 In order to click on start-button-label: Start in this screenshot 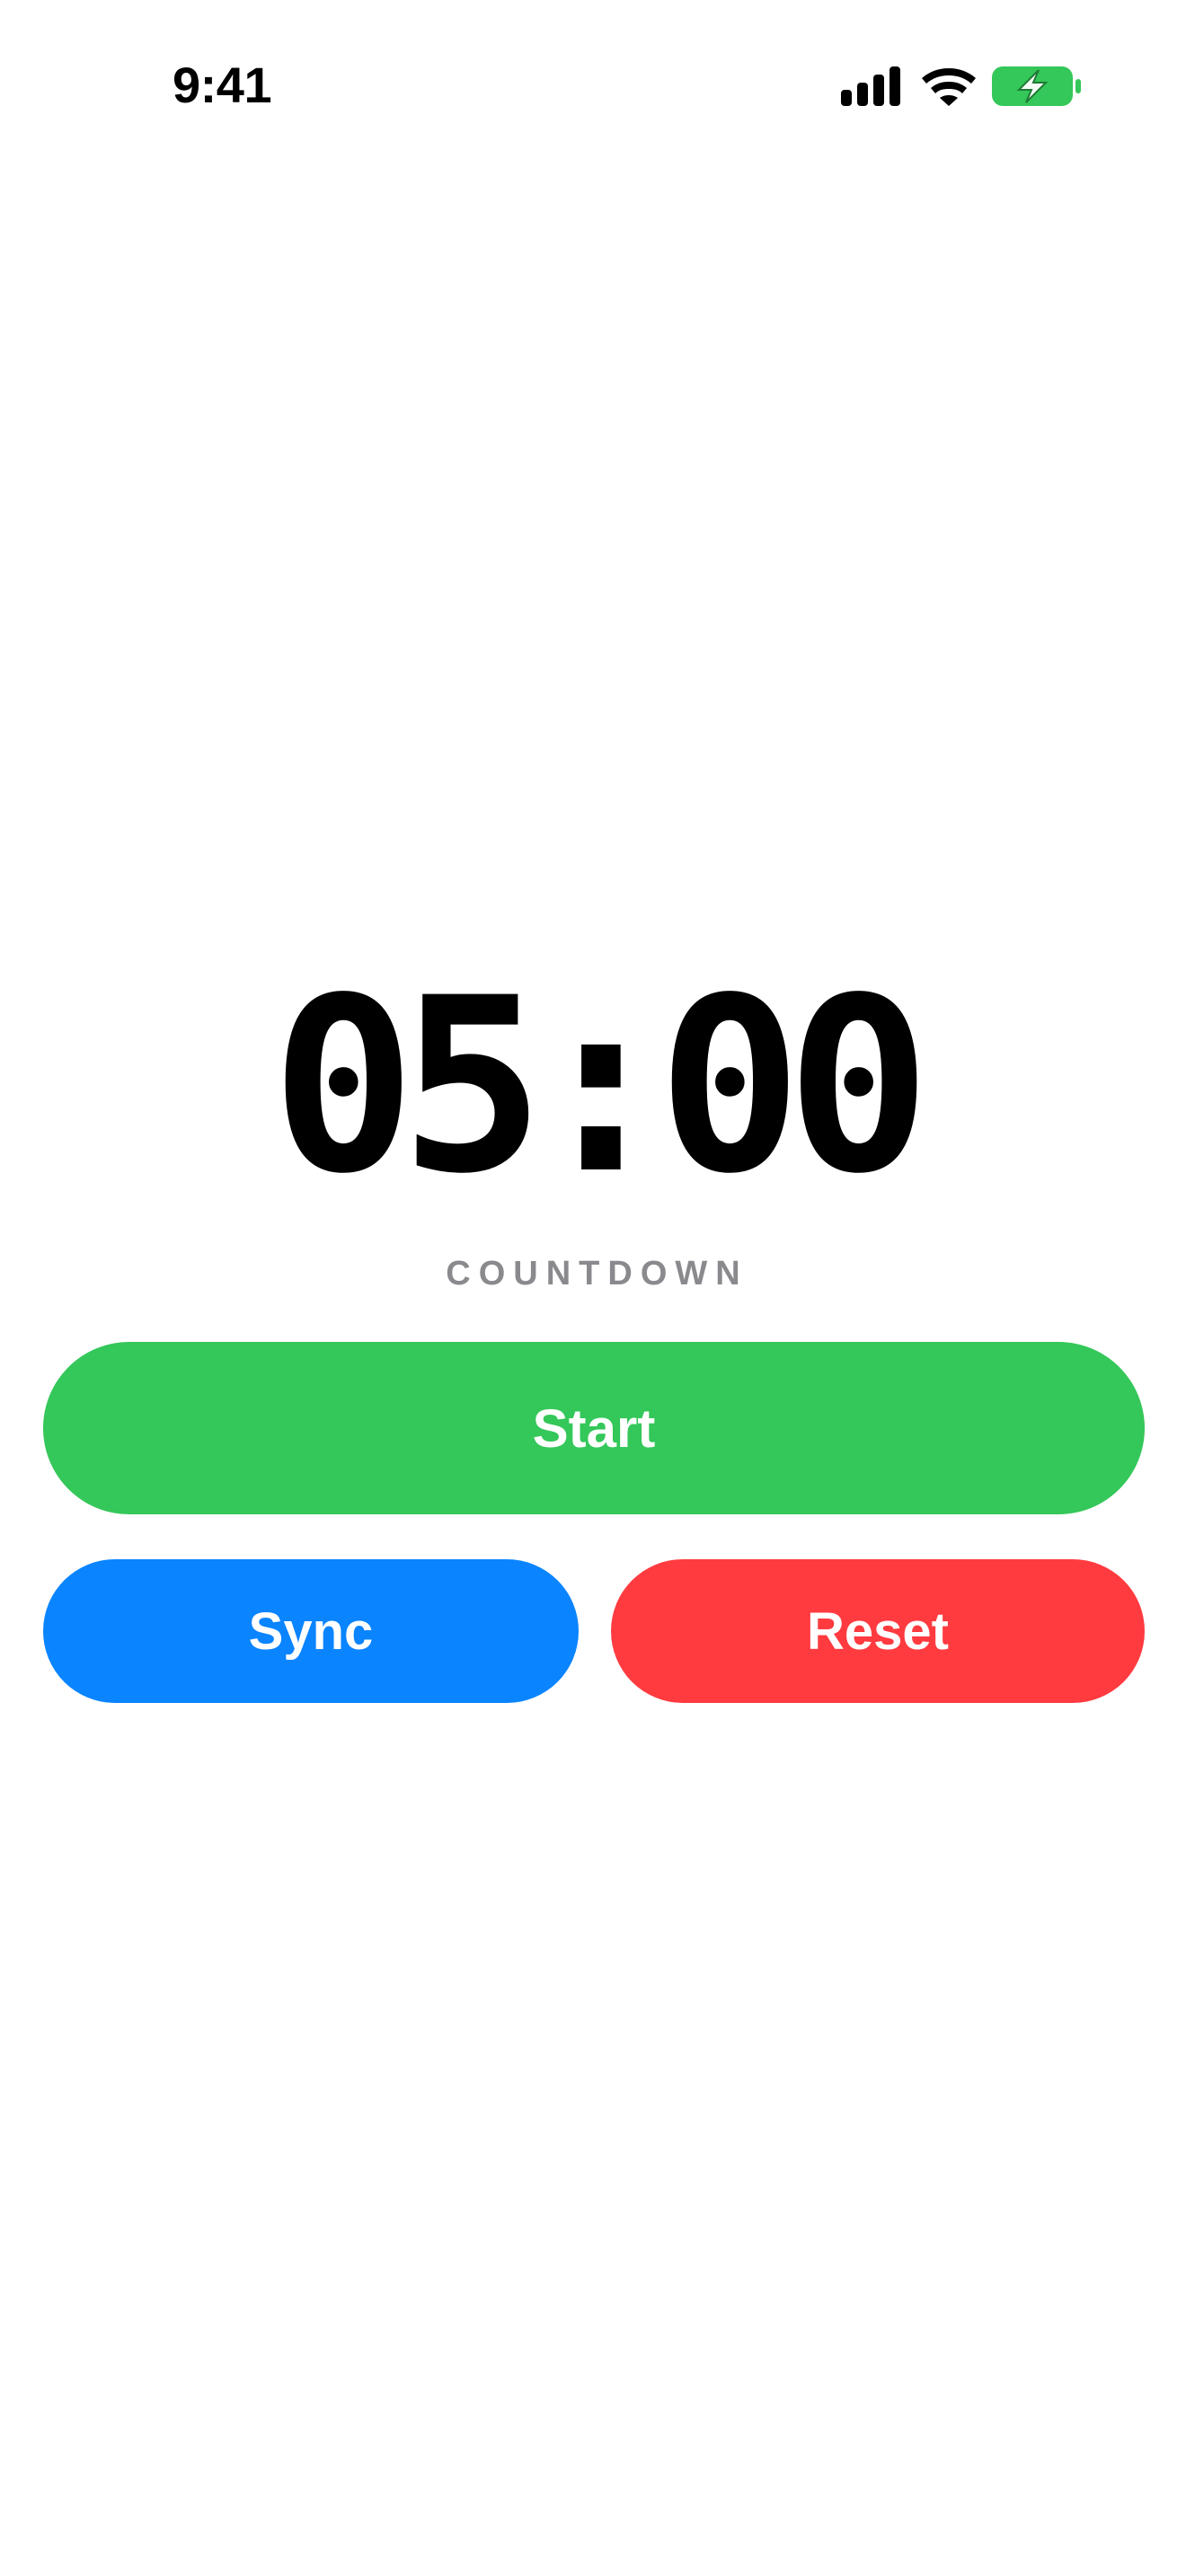, I will do `click(594, 1428)`.